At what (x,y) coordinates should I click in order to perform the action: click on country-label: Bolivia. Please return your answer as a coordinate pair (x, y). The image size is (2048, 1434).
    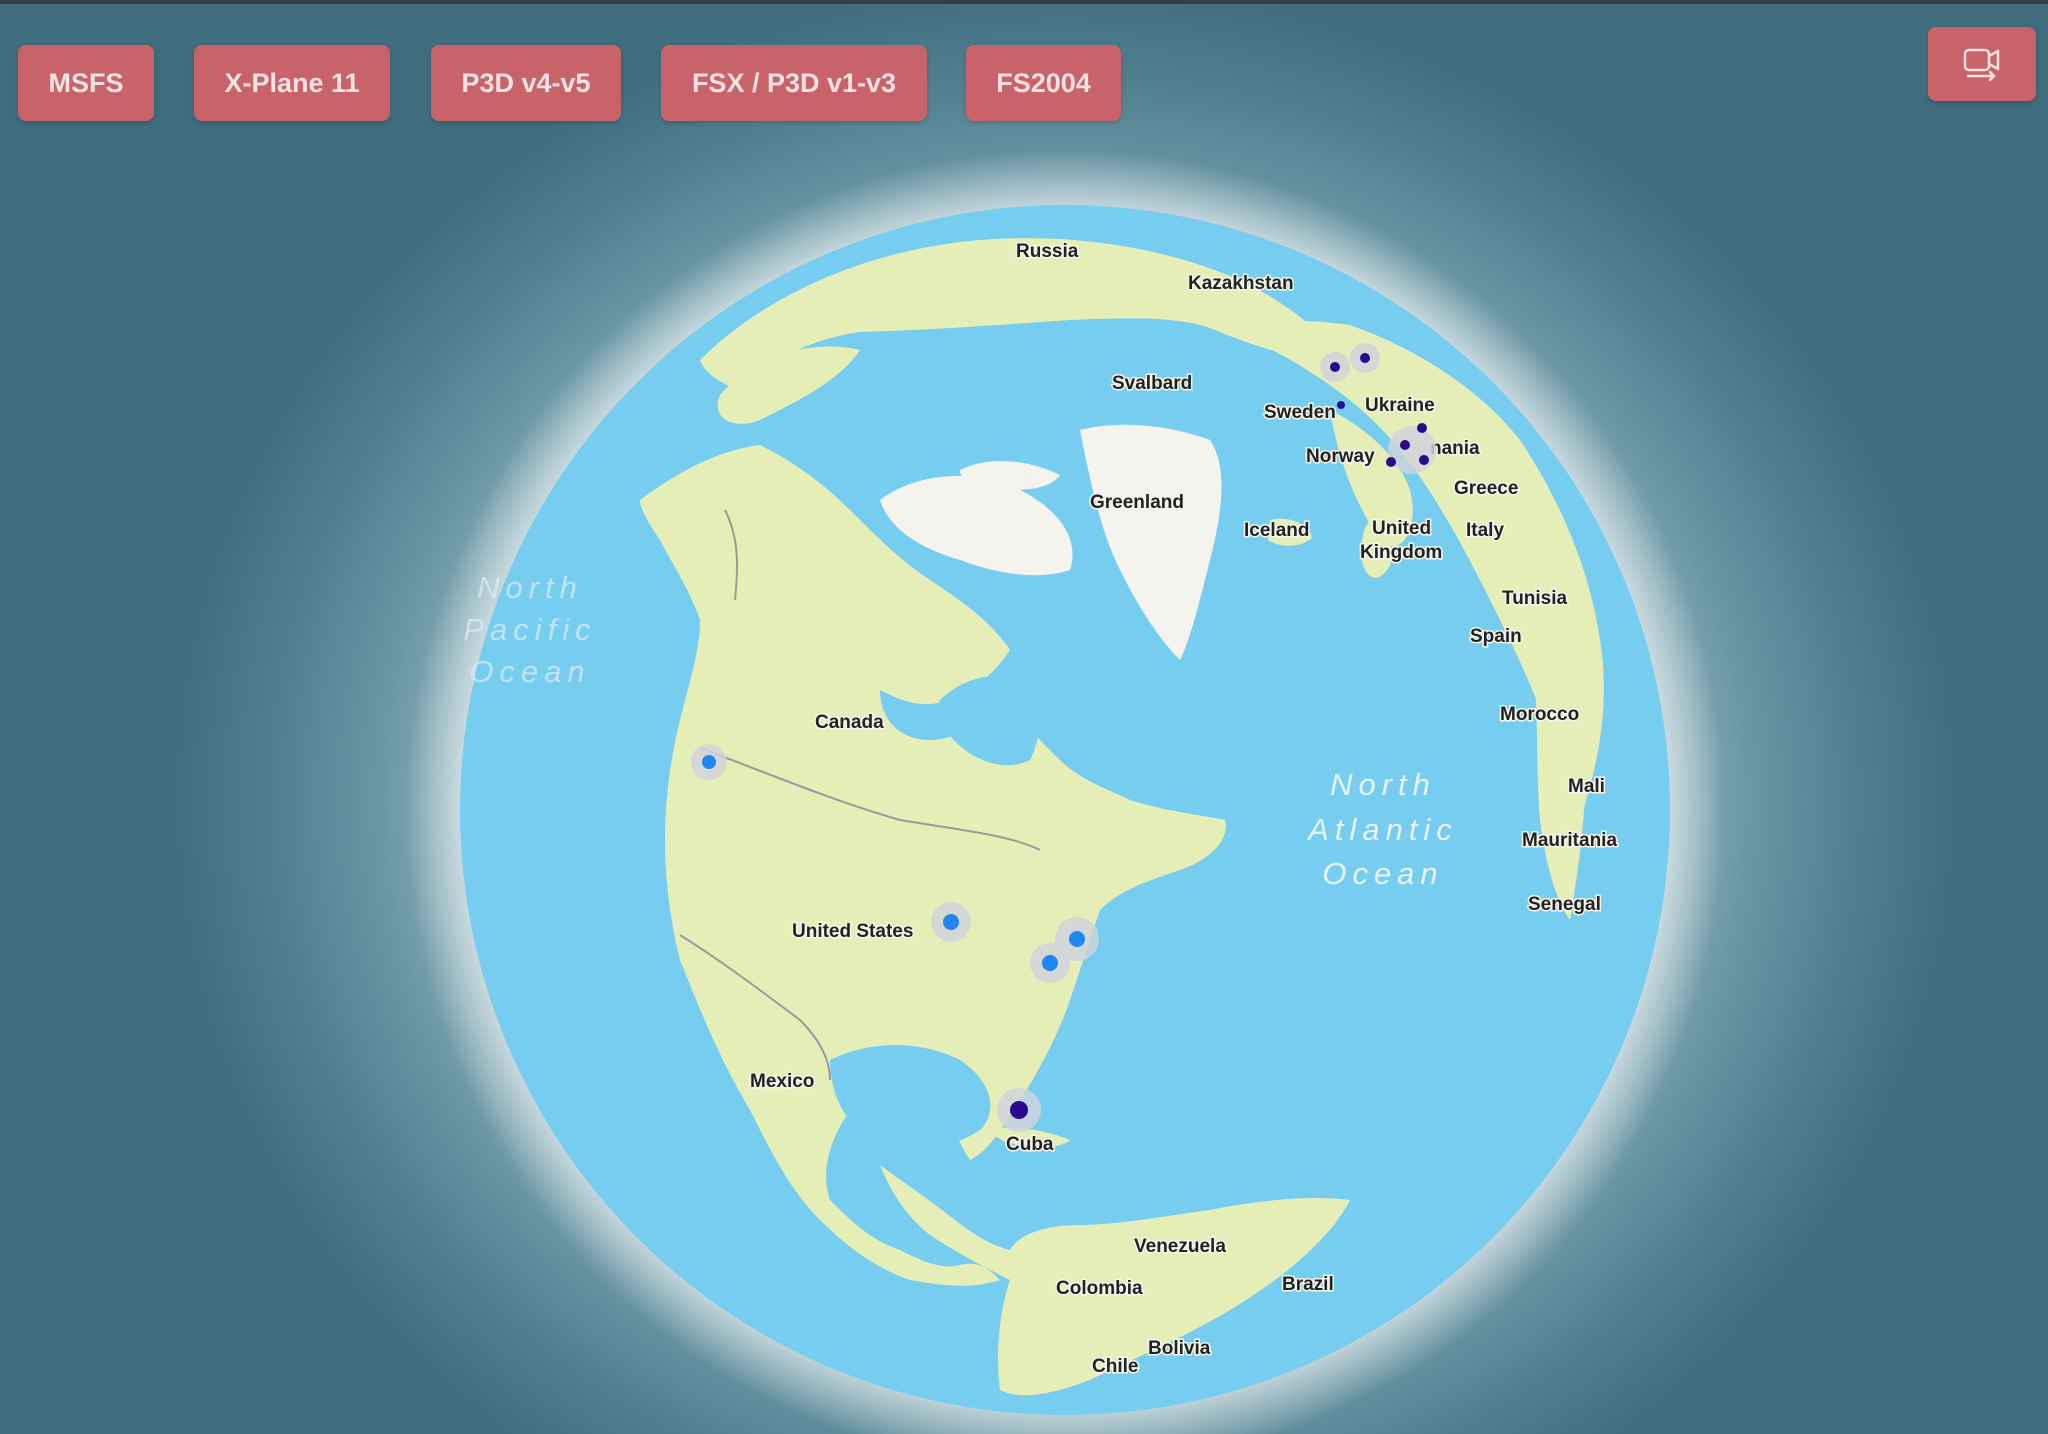
    Looking at the image, I should click on (1179, 1348).